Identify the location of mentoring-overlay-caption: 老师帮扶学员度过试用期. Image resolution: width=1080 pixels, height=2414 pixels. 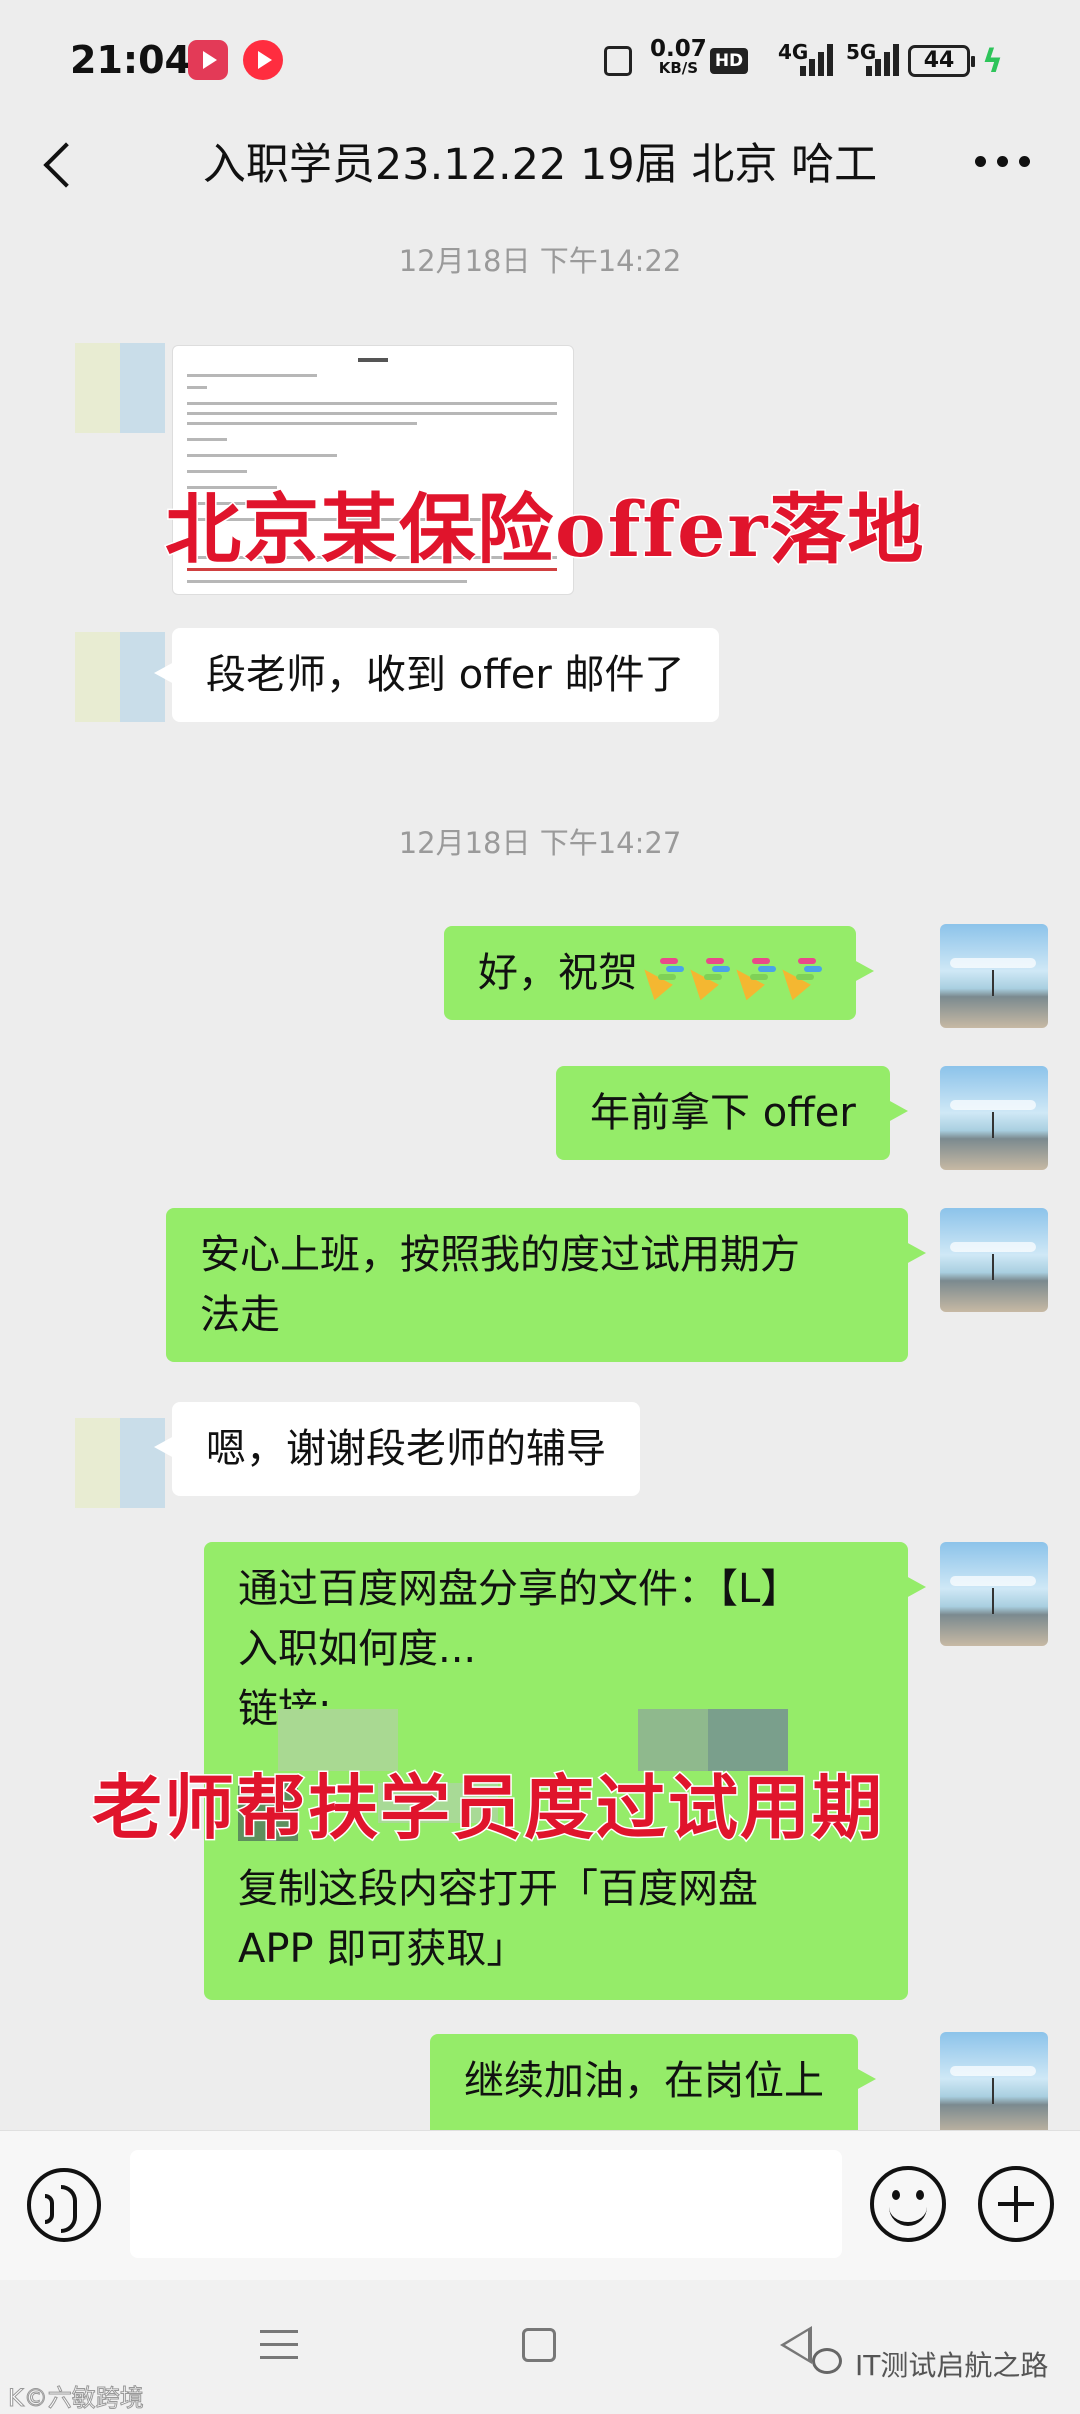
(487, 1808).